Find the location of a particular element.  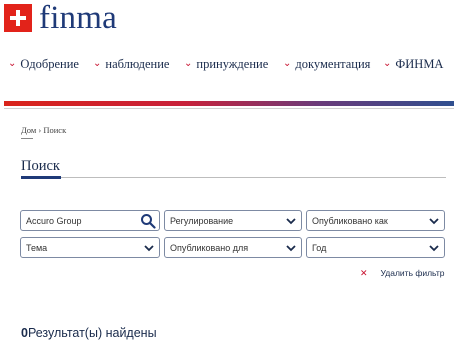

results-summary: 0Результат(ы) найдены is located at coordinates (89, 333).